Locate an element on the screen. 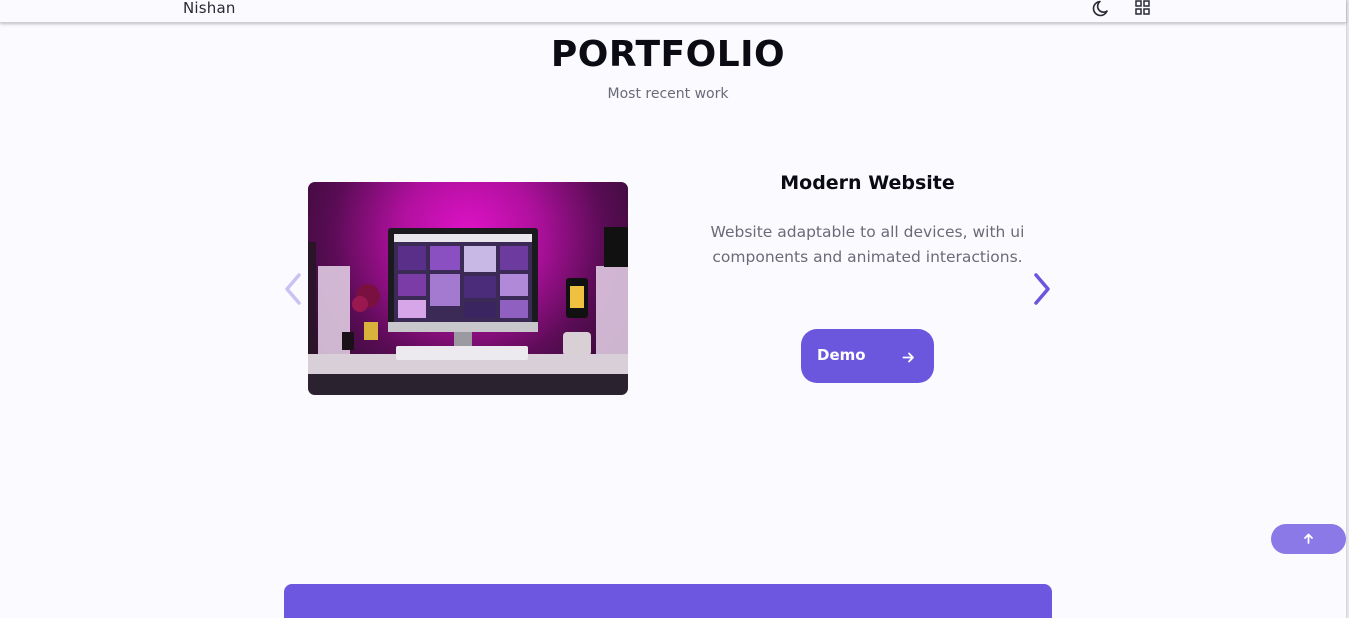  project-banner is located at coordinates (668, 601).